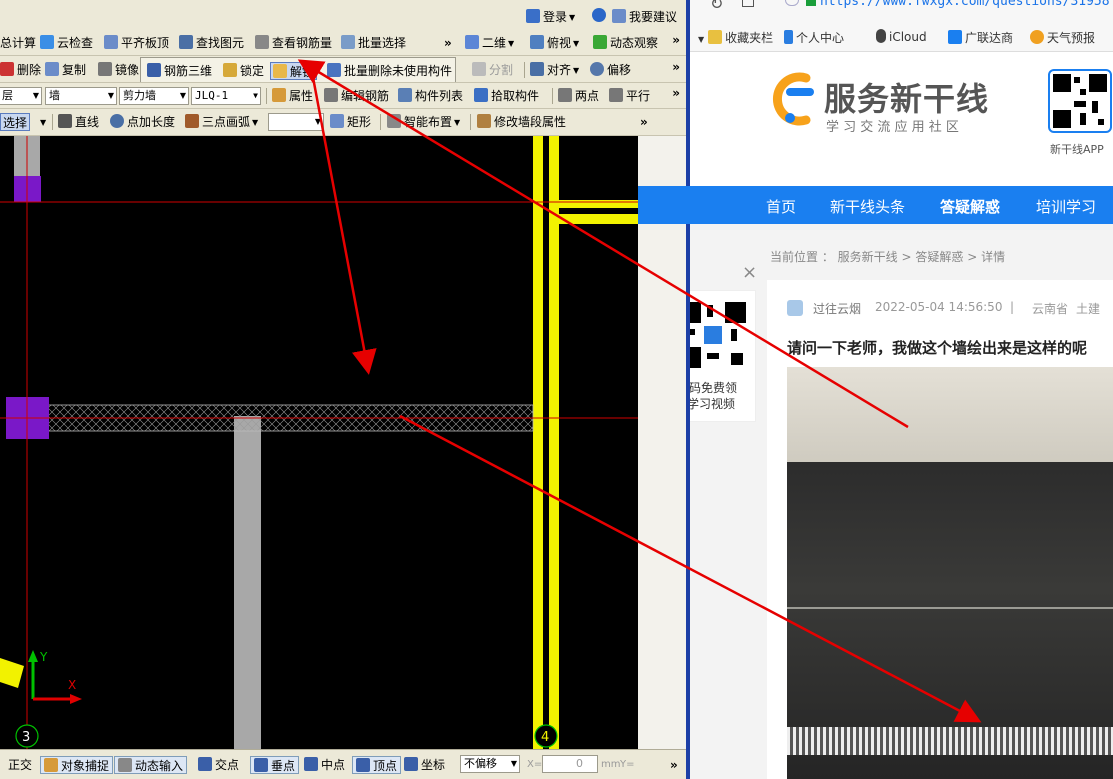  What do you see at coordinates (939, 307) in the screenshot?
I see `post-time: 2022-05-04 14:56:50` at bounding box center [939, 307].